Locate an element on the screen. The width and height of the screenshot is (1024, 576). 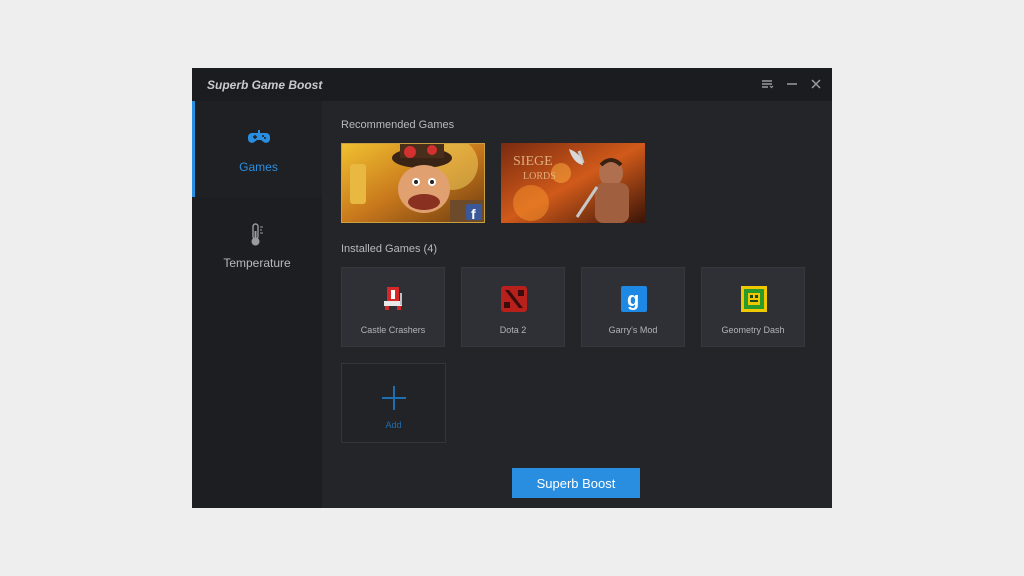
plus-icon is located at coordinates (394, 398).